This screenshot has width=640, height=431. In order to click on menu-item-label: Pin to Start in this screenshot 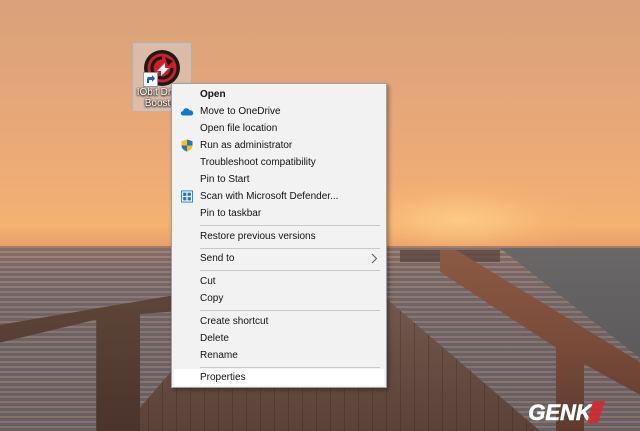, I will do `click(225, 179)`.